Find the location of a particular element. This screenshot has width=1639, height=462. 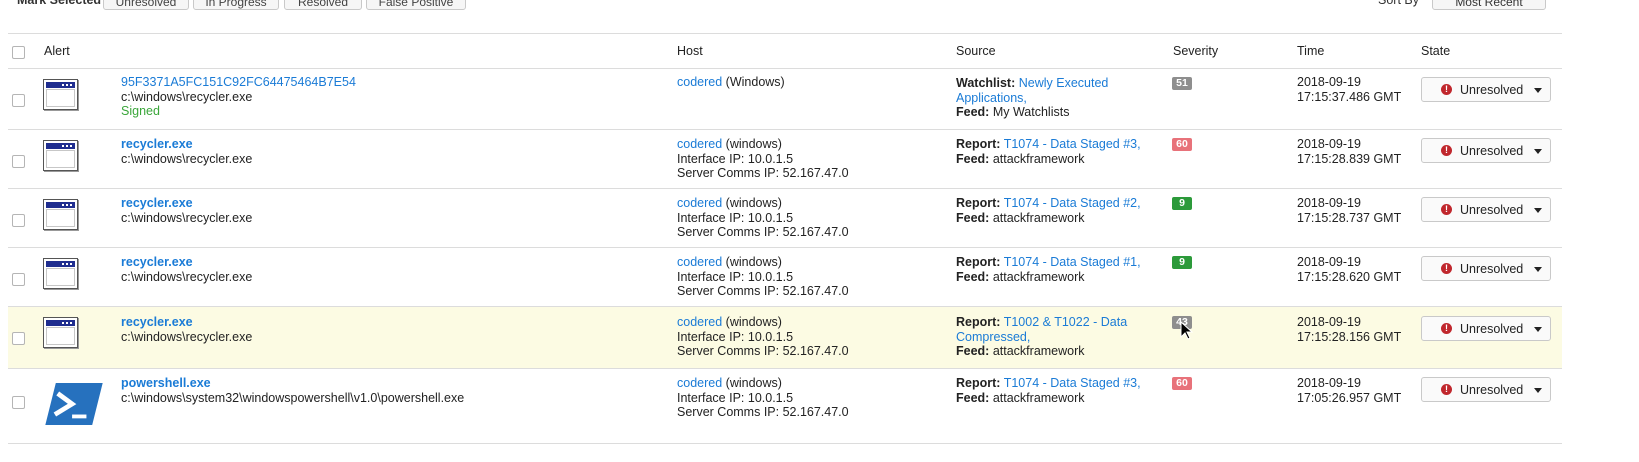

select-all-checkbox is located at coordinates (18, 52).